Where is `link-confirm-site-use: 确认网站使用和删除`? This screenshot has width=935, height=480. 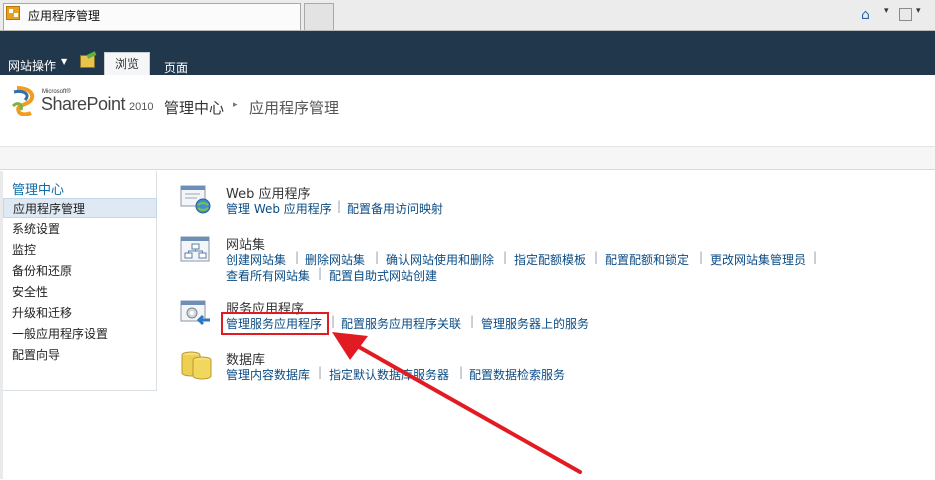 link-confirm-site-use: 确认网站使用和删除 is located at coordinates (440, 259).